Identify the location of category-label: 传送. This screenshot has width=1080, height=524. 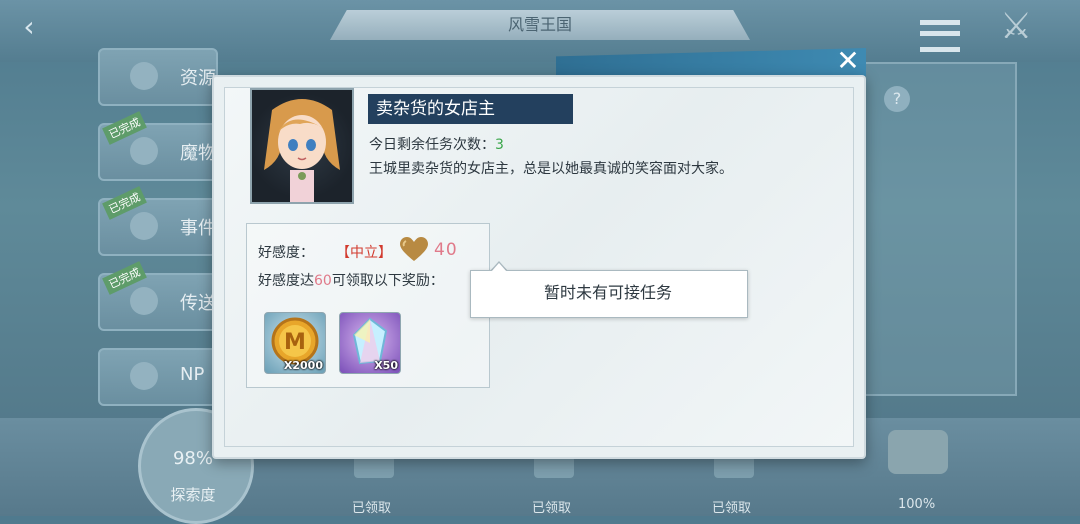
(198, 303).